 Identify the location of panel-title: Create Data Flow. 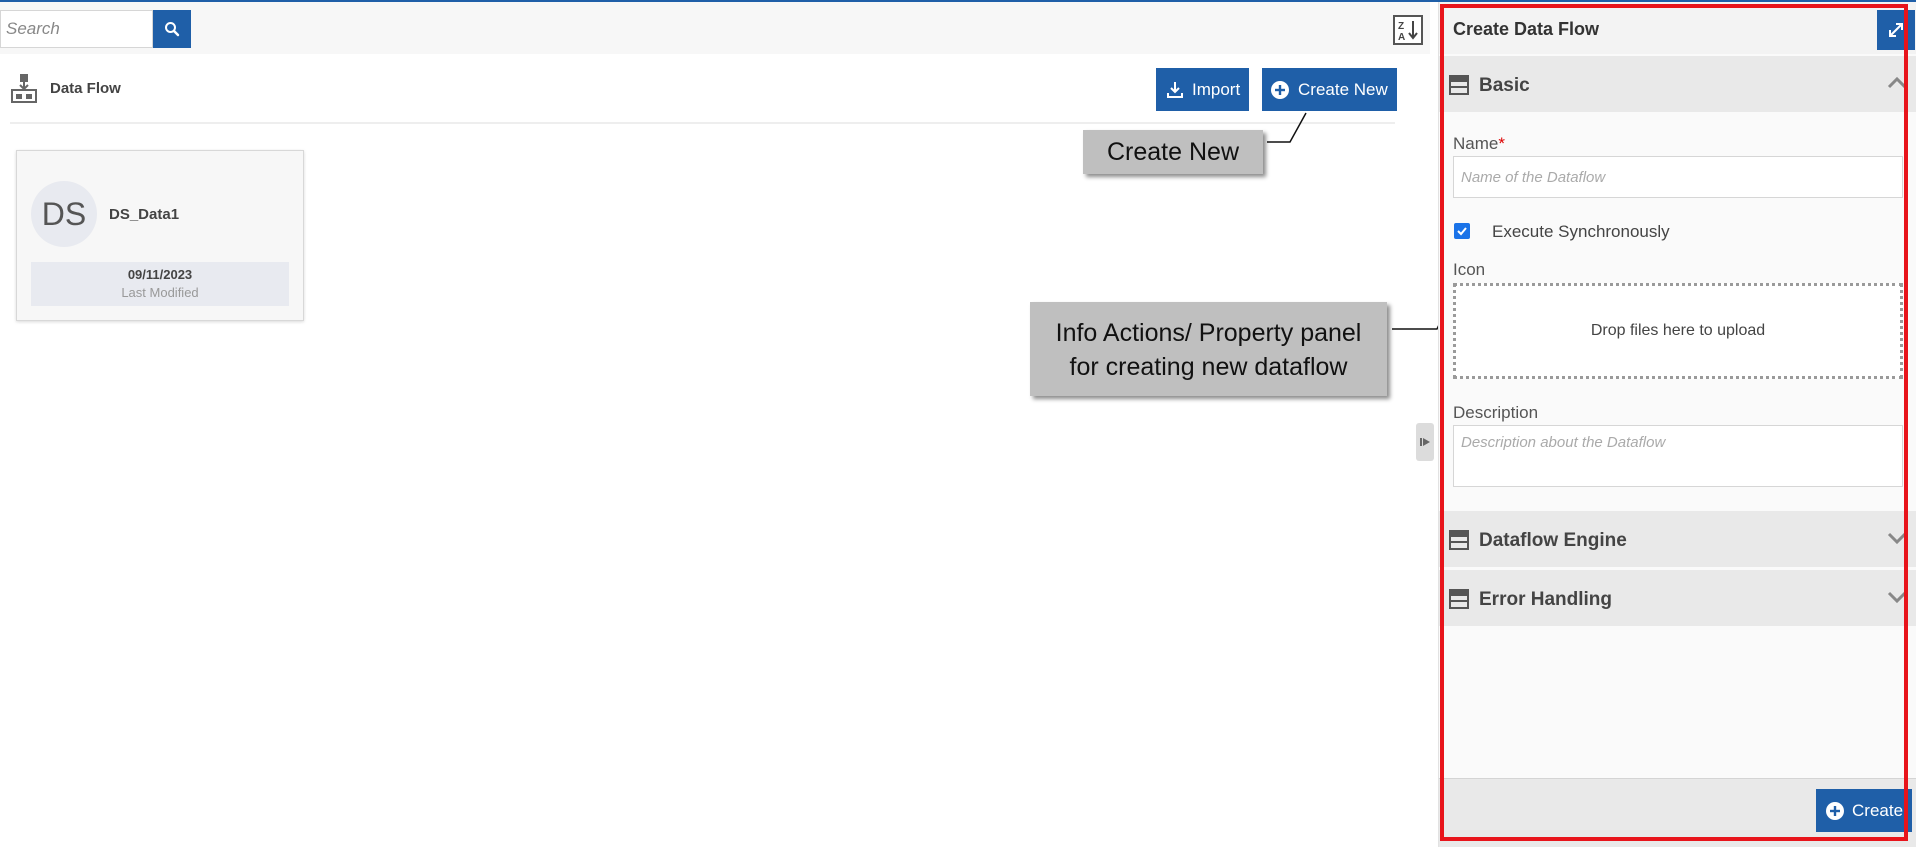
(1526, 29).